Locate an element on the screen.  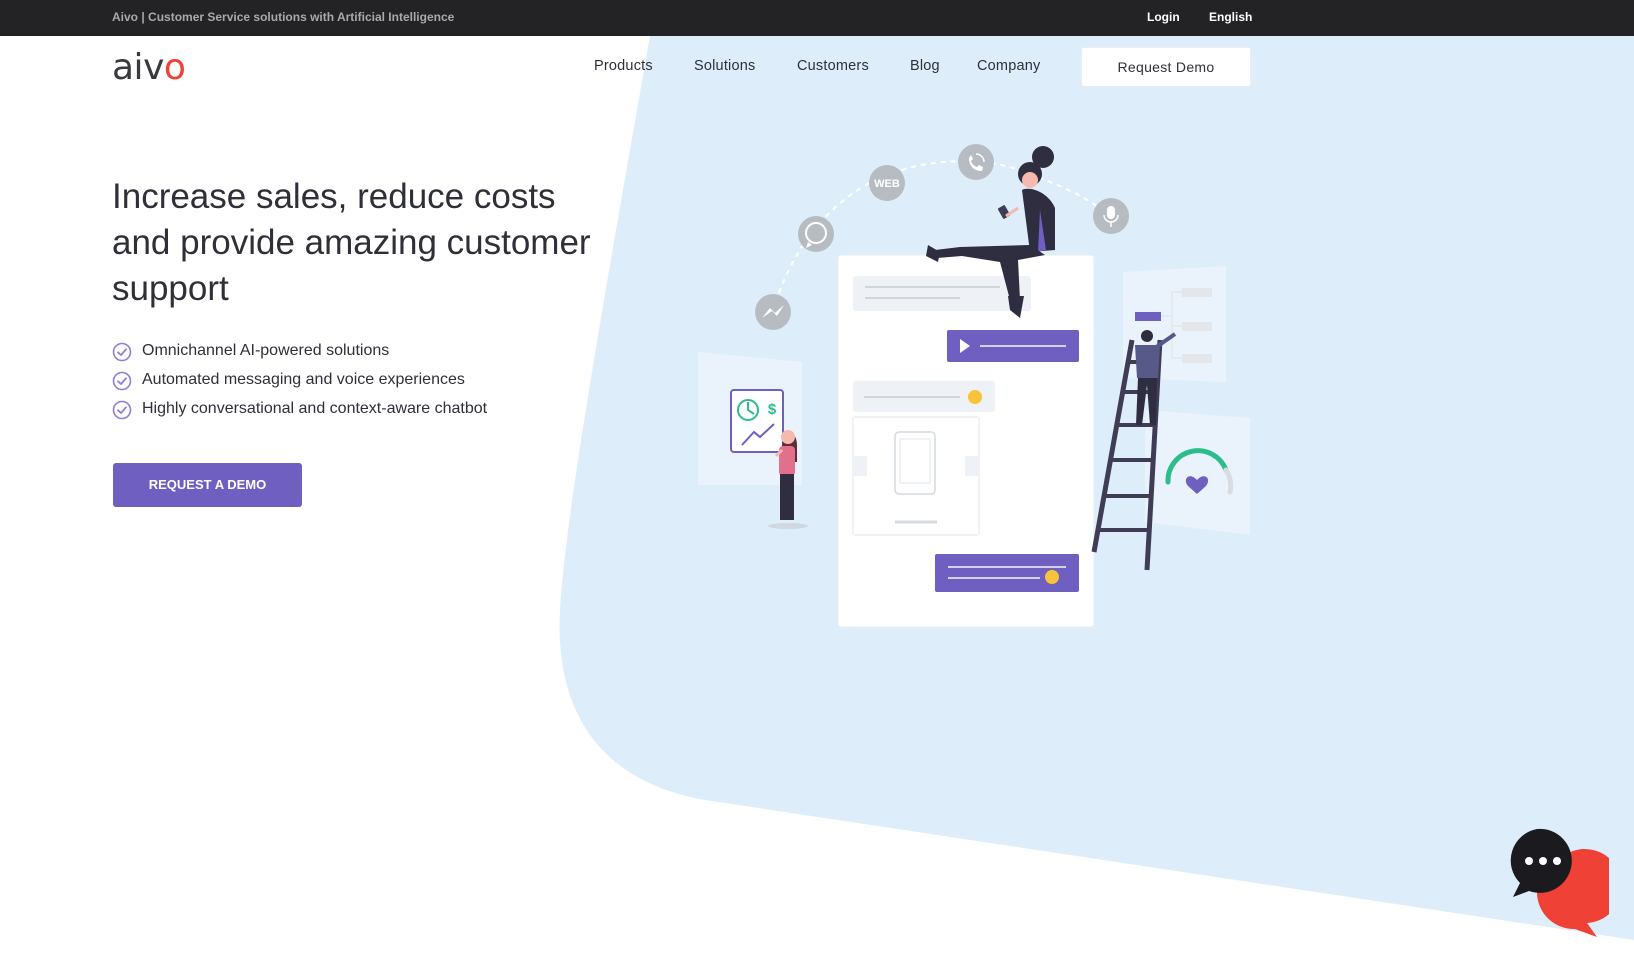
chat-window-card is located at coordinates (966, 441).